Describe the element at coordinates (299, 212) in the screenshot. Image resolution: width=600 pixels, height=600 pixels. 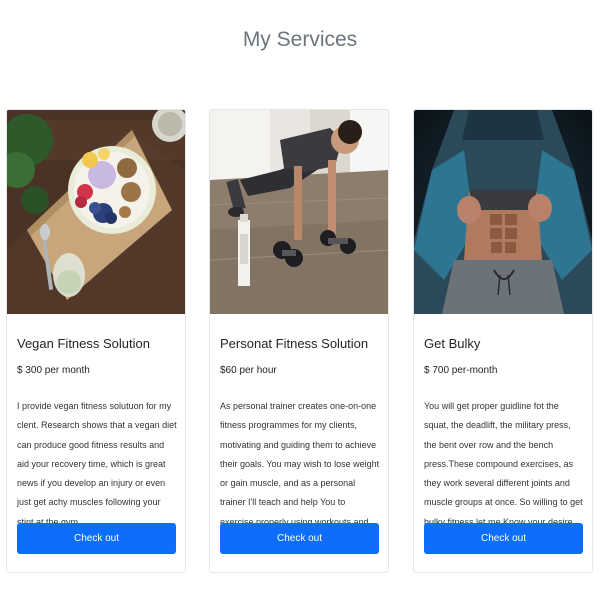
I see `pushup-dumbbells-image` at that location.